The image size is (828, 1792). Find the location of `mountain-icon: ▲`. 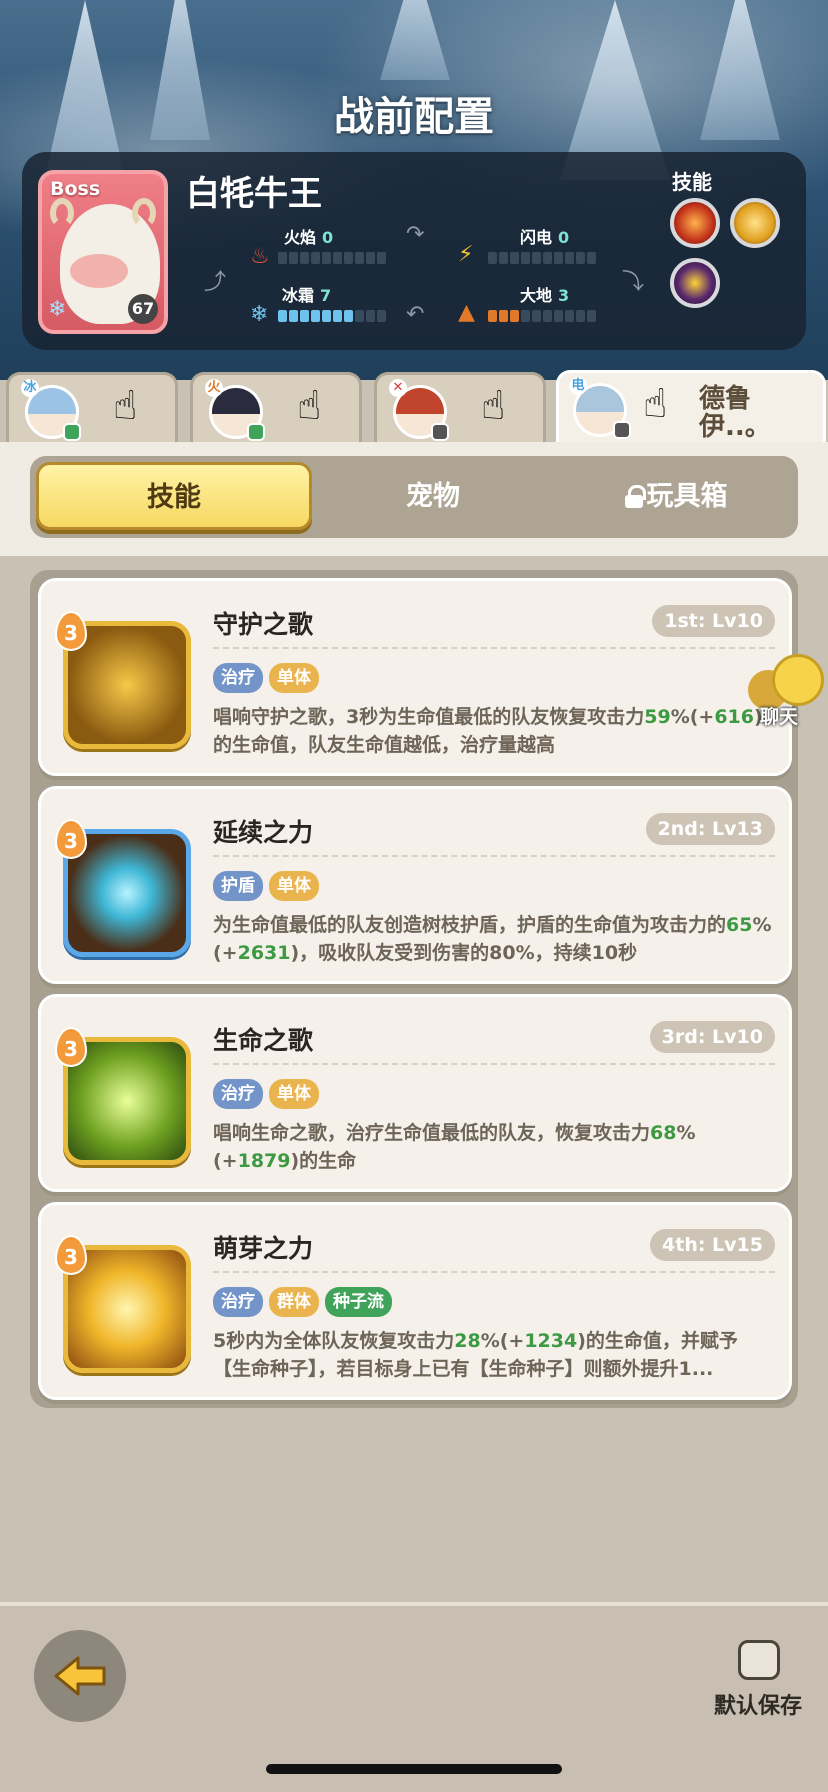

mountain-icon: ▲ is located at coordinates (466, 312).